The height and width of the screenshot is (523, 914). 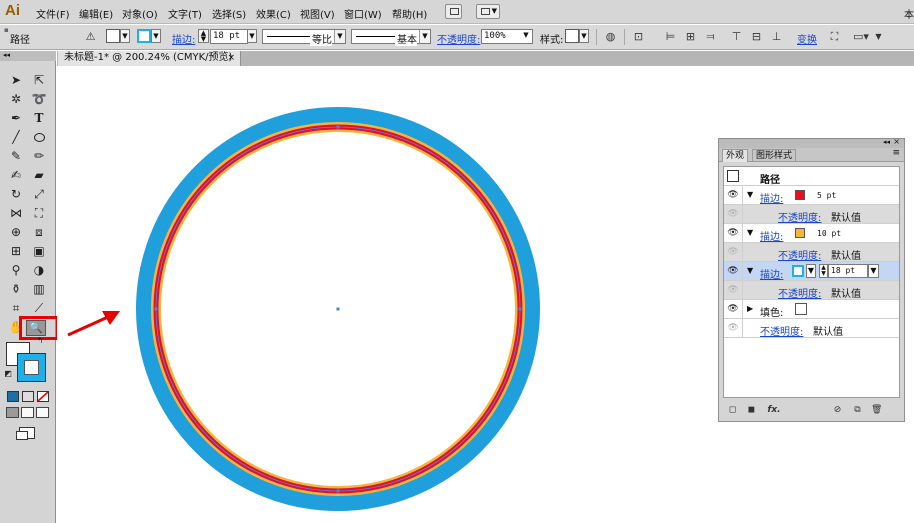 I want to click on opacity-row-3: 👁 不透明度: 默认值, so click(x=811, y=290).